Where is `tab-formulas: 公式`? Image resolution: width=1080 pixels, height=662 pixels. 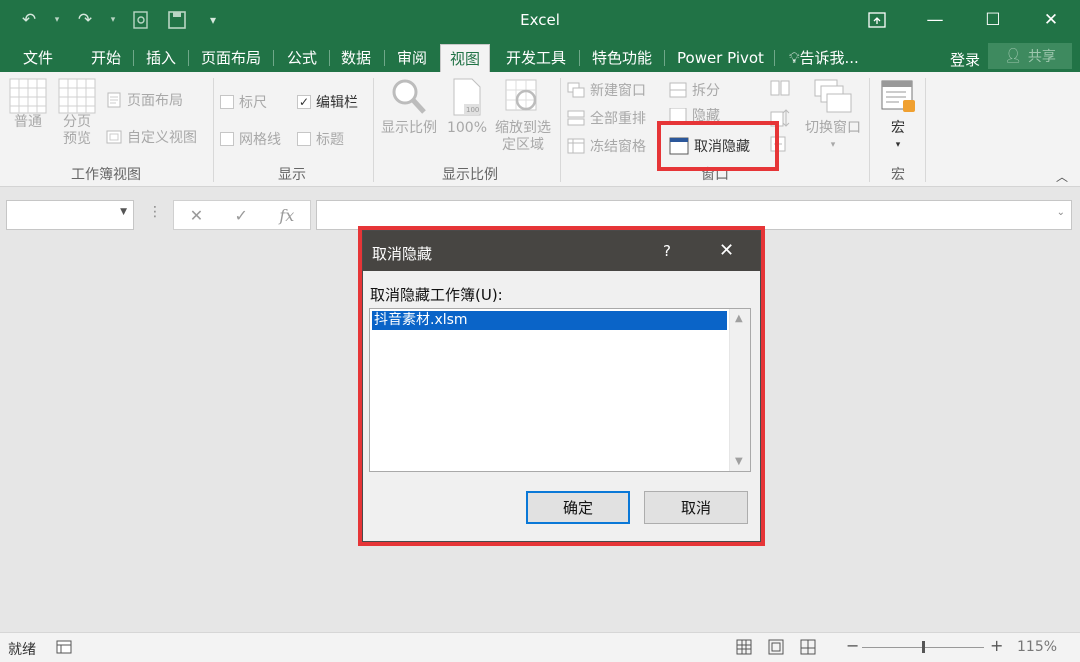
tab-formulas: 公式 is located at coordinates (302, 58).